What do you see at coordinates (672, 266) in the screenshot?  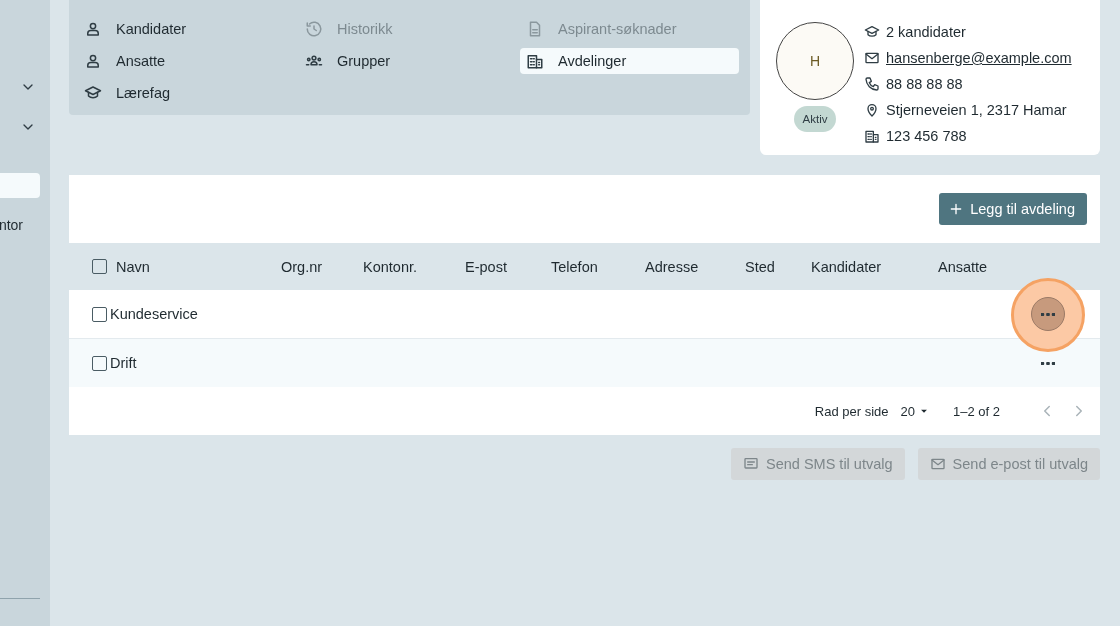 I see `column-header: Adresse` at bounding box center [672, 266].